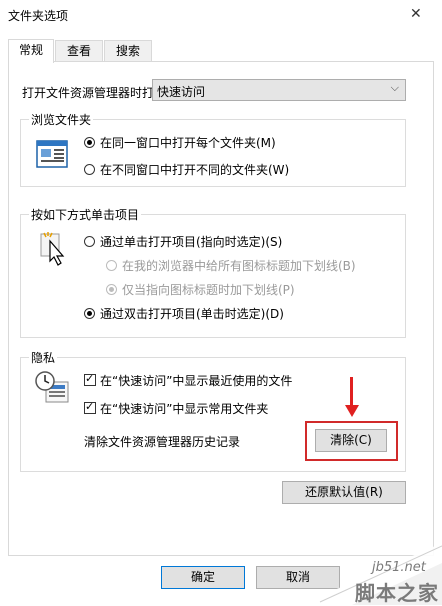  Describe the element at coordinates (194, 169) in the screenshot. I see `option-new-window: 在不同窗口中打开不同的文件夹(W)` at that location.